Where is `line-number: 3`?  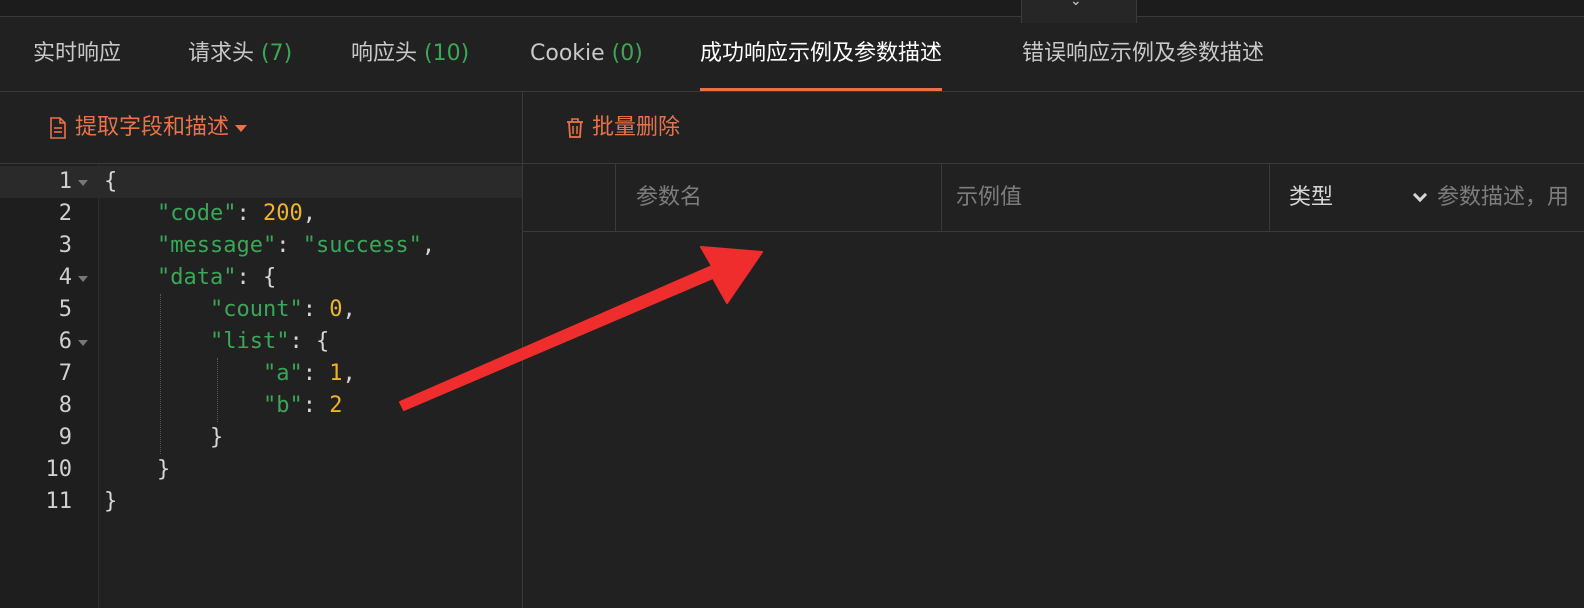
line-number: 3 is located at coordinates (65, 245).